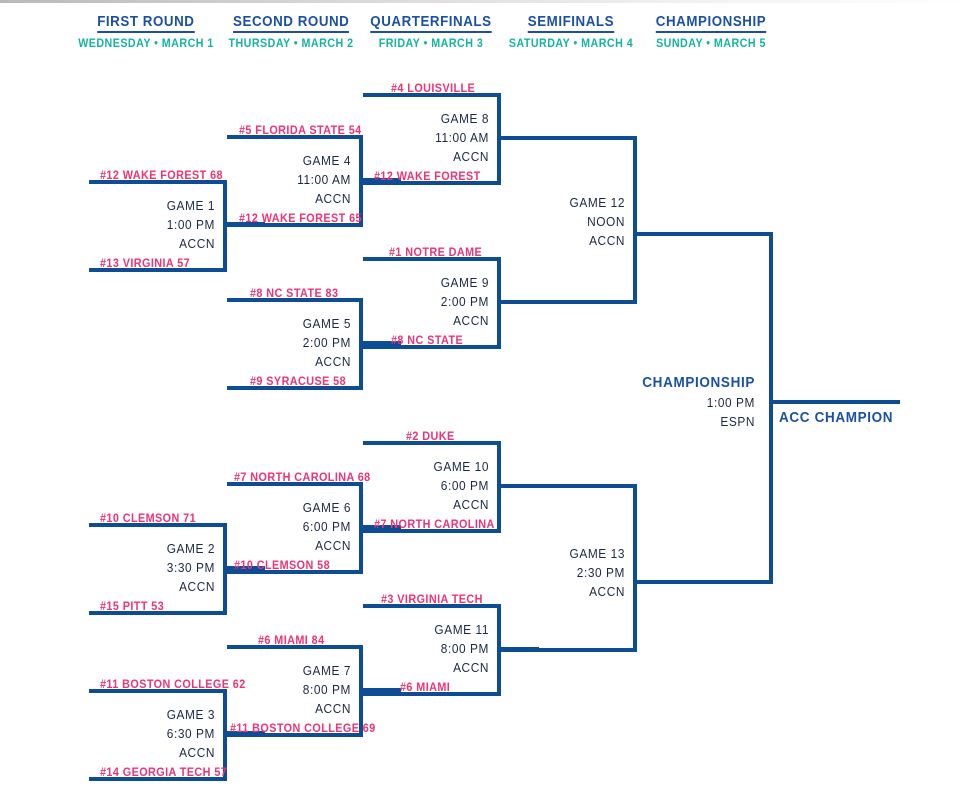 Image resolution: width=973 pixels, height=811 pixels. I want to click on game-info: GAME 5 2:00 PM ACCN, so click(284, 343).